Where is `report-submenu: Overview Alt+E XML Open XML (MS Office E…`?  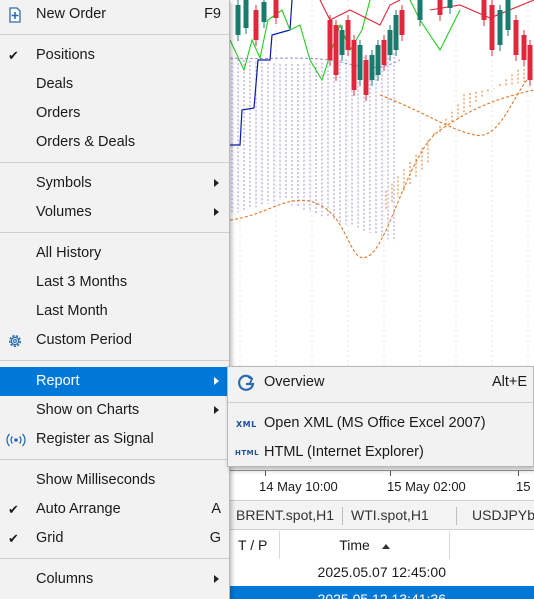 report-submenu: Overview Alt+E XML Open XML (MS Office E… is located at coordinates (380, 416).